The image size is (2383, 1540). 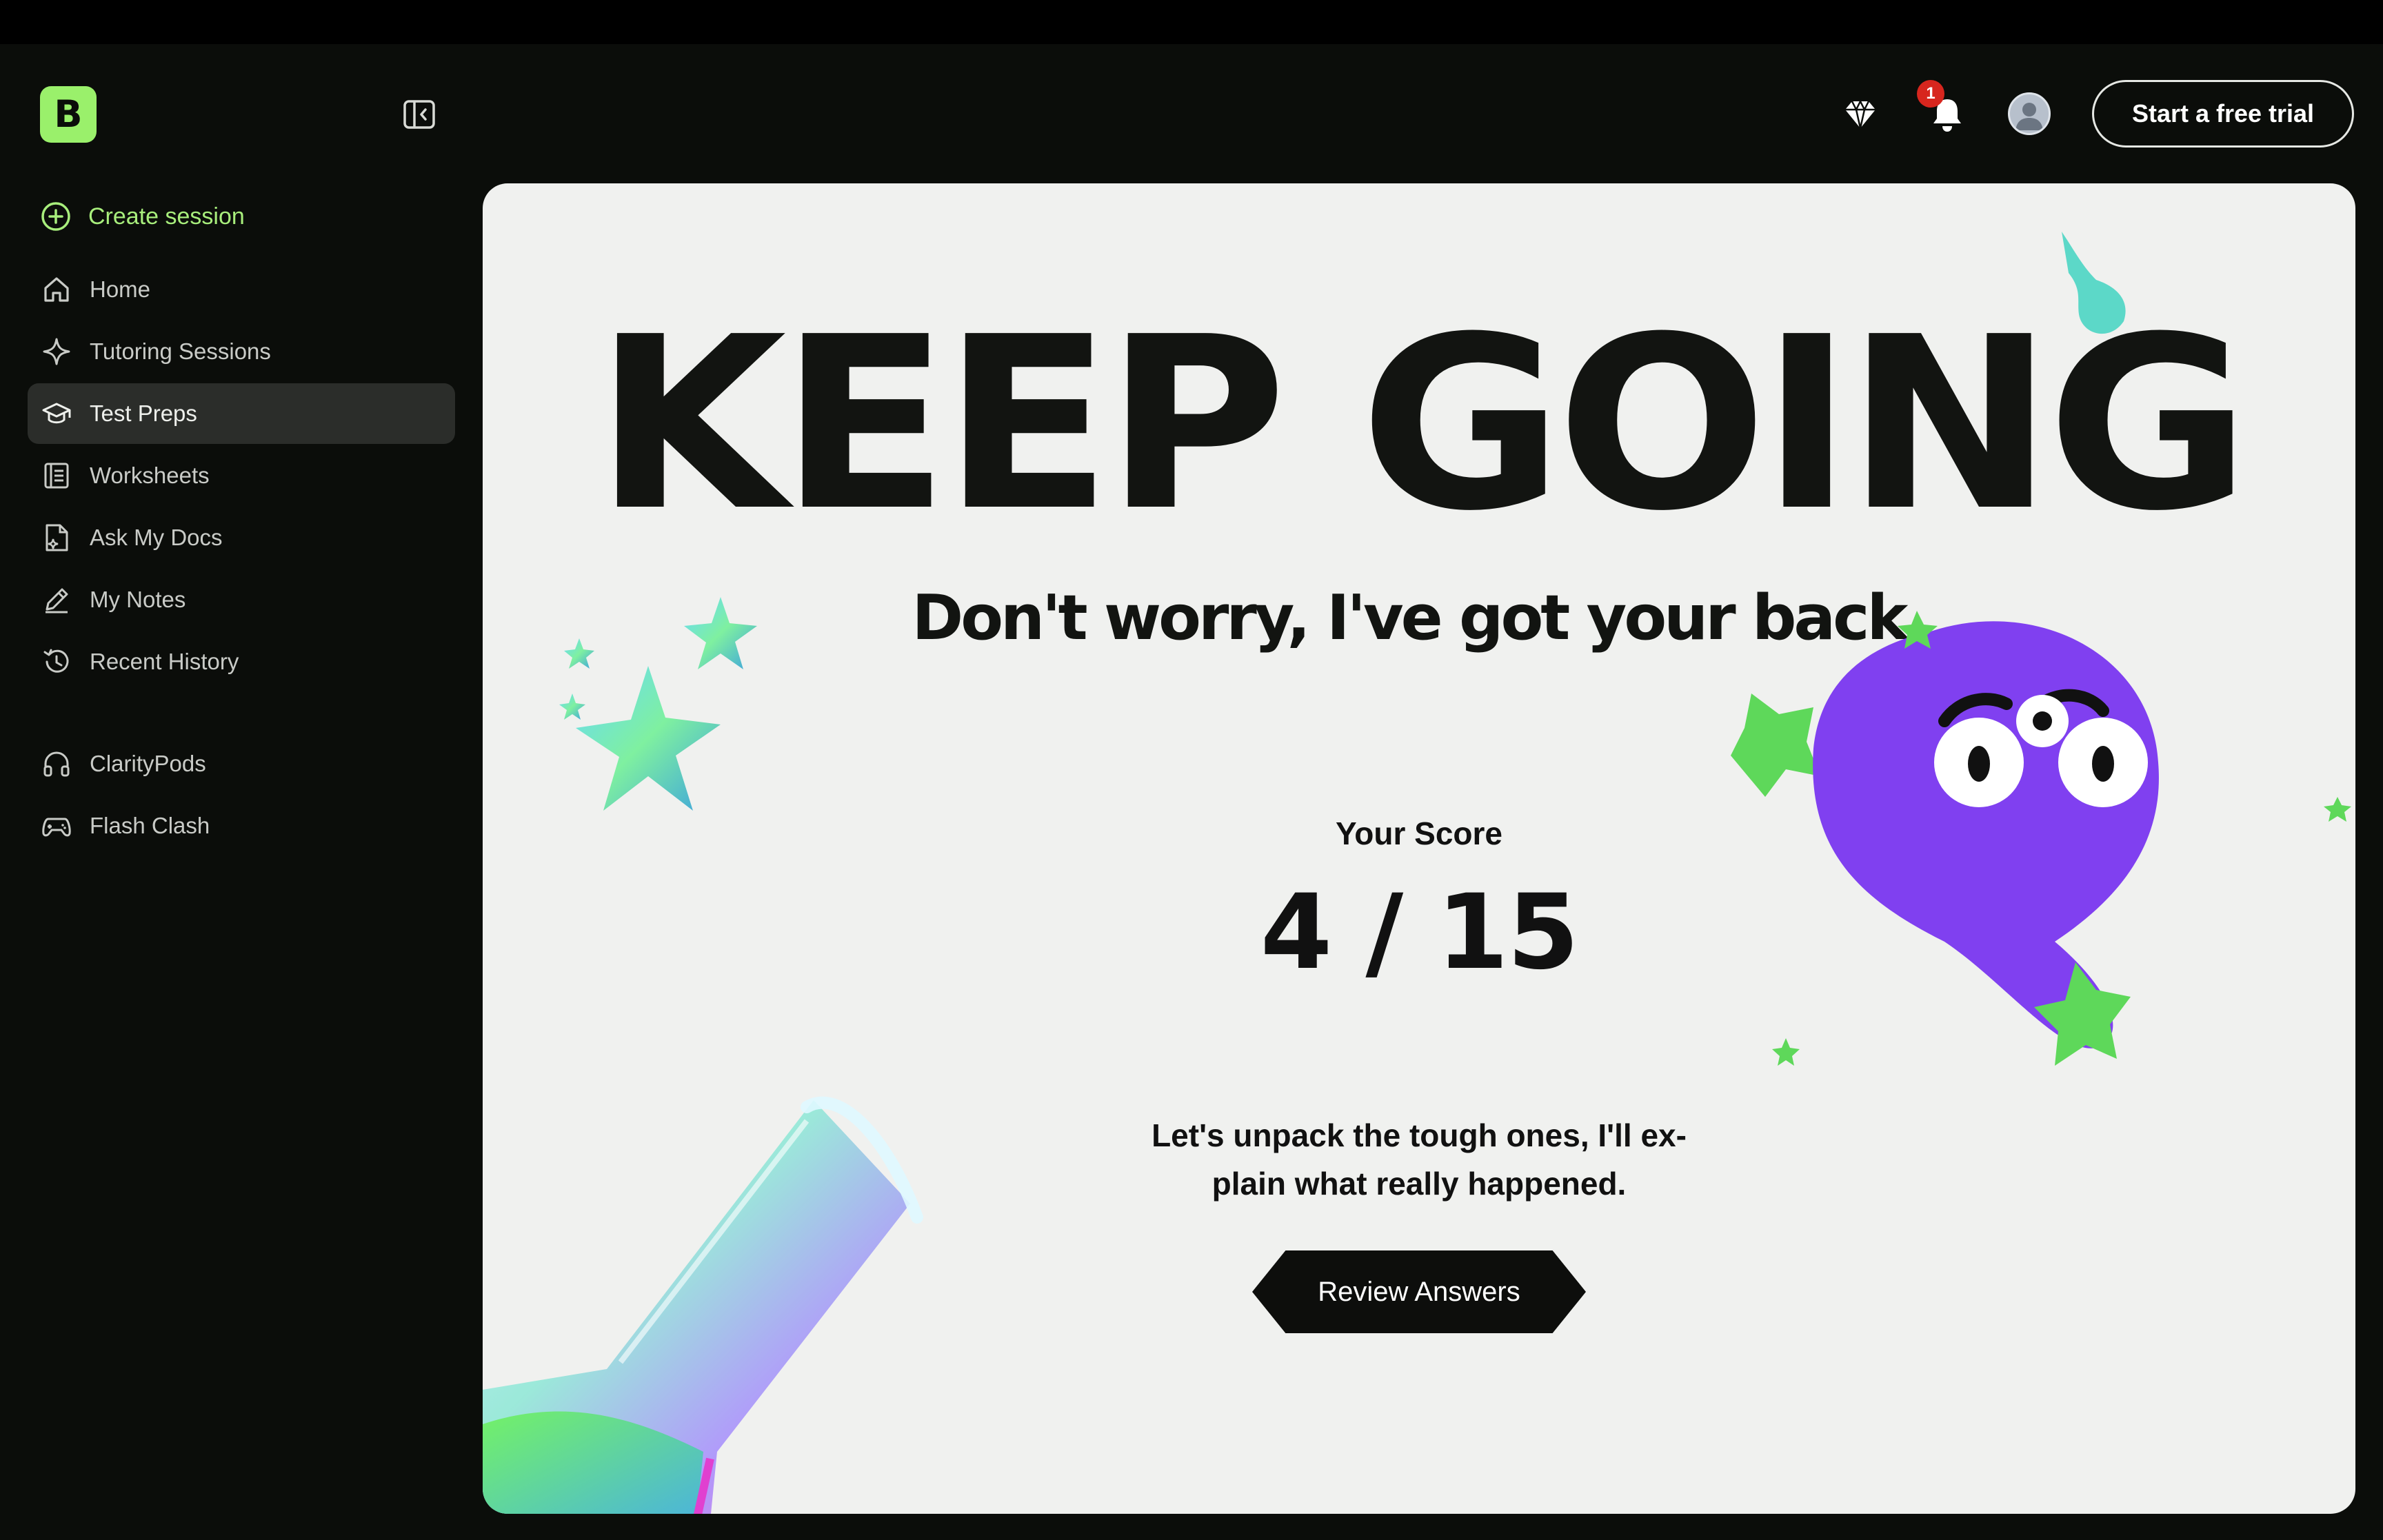 What do you see at coordinates (241, 538) in the screenshot?
I see `sidebar-item-ask-my-docs: Ask My Docs` at bounding box center [241, 538].